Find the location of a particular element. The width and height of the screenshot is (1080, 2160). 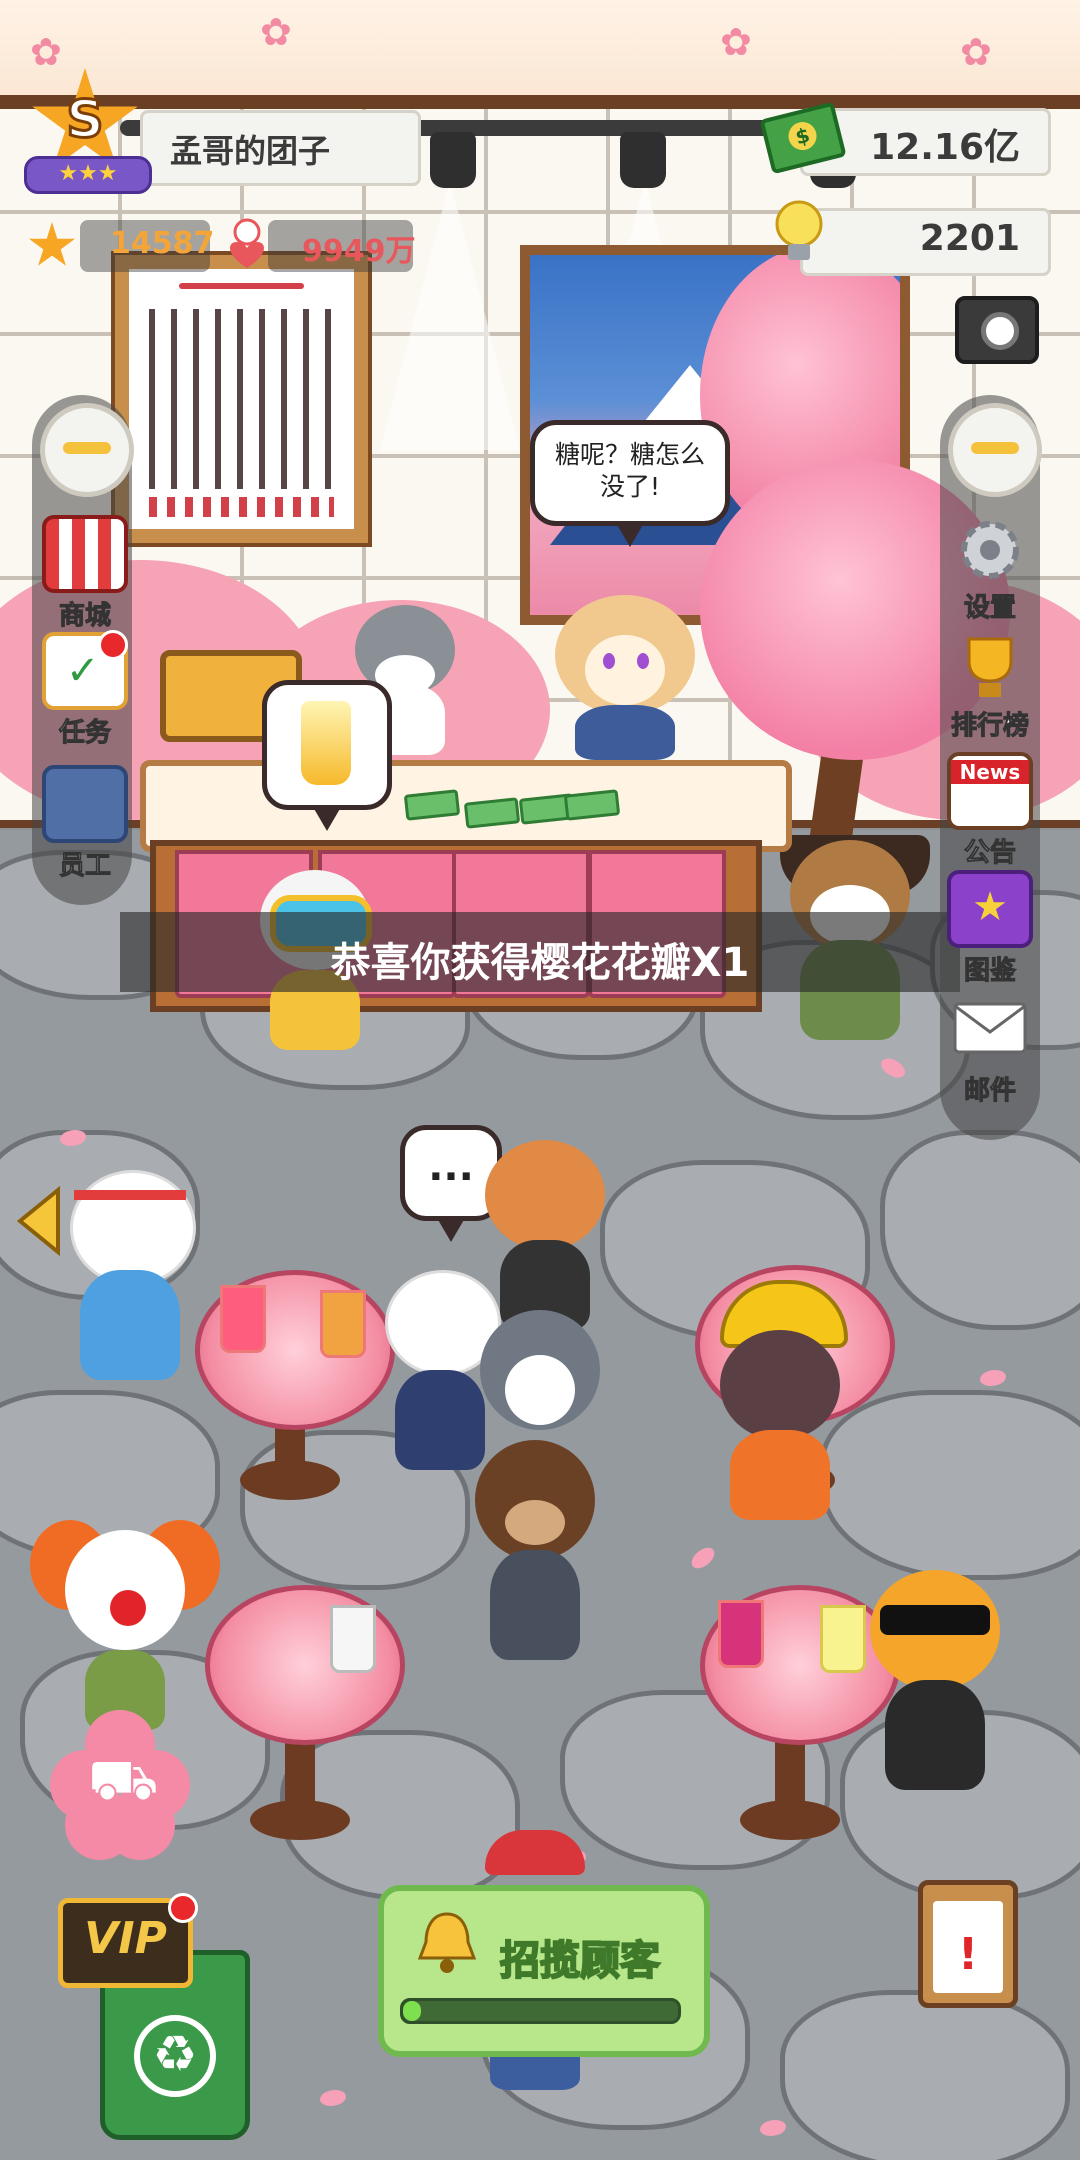

menu-settings: 设置 is located at coordinates (990, 569).